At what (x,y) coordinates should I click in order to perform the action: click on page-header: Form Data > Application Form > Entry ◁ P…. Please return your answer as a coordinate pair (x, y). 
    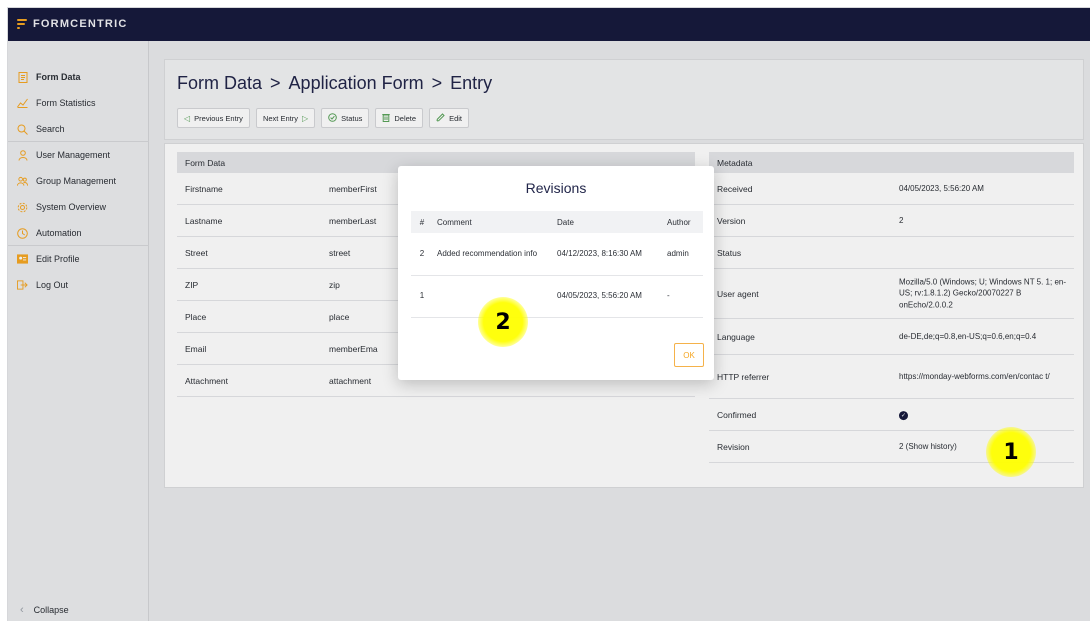
    Looking at the image, I should click on (624, 99).